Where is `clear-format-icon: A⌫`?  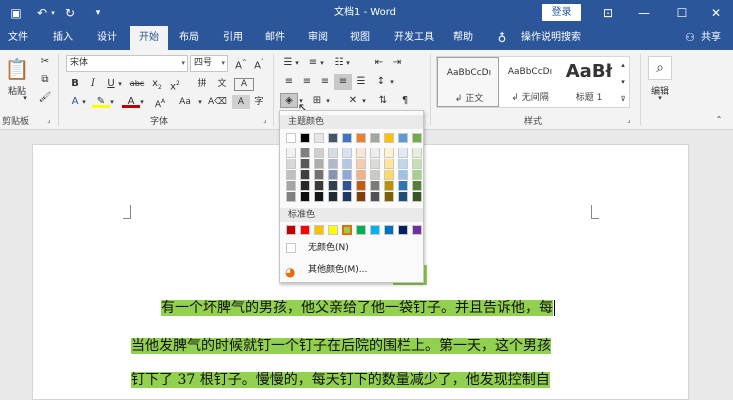
clear-format-icon: A⌫ is located at coordinates (217, 102).